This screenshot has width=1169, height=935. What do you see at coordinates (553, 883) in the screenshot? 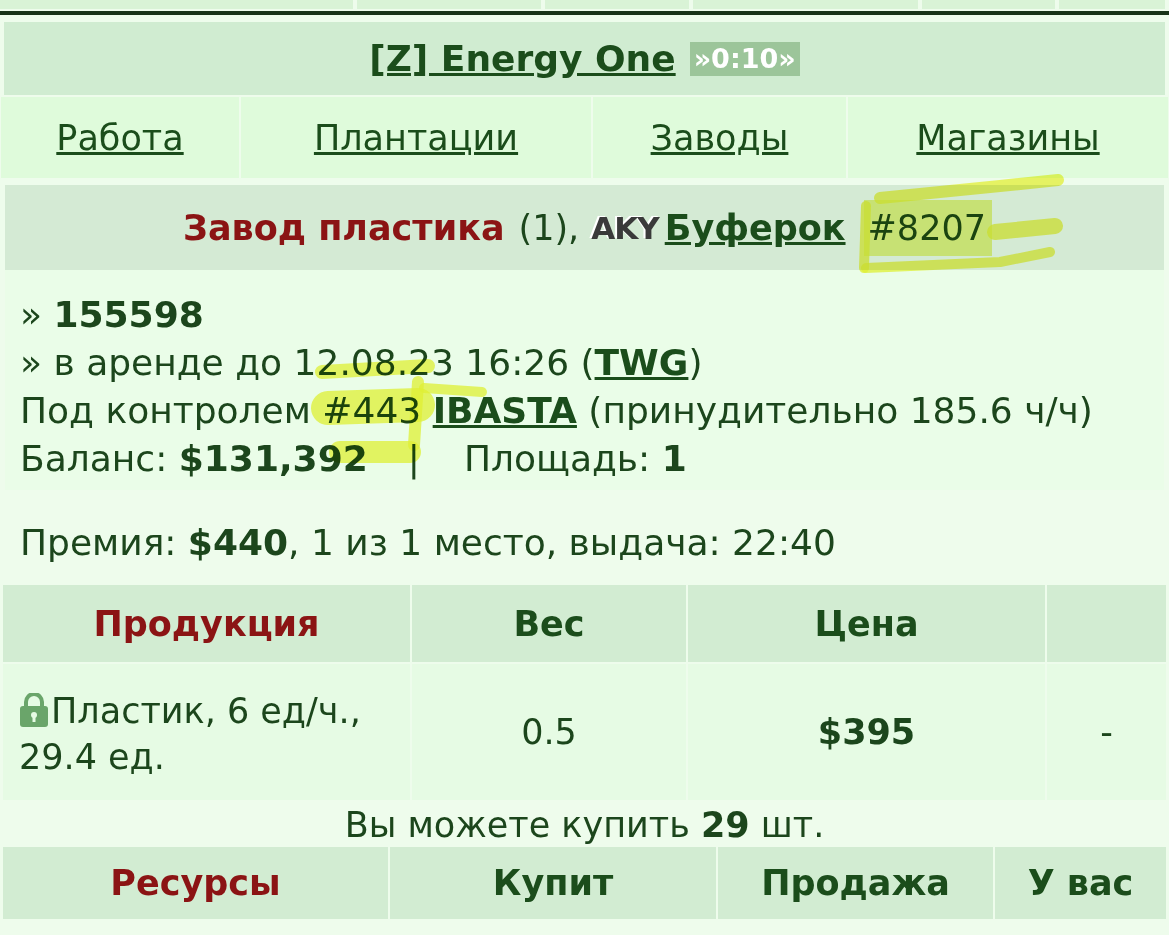
I see `column-header: Купит` at bounding box center [553, 883].